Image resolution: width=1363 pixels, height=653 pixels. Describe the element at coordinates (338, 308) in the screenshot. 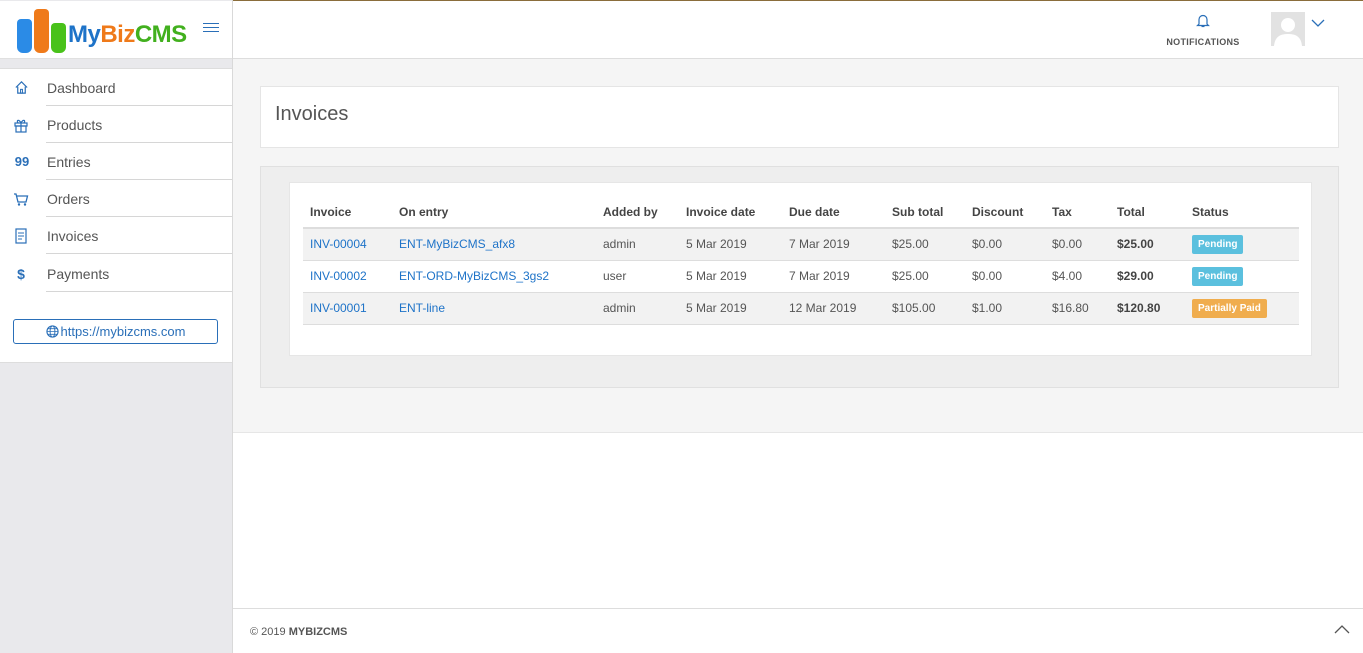

I see `invoice-link: INV-00001` at that location.